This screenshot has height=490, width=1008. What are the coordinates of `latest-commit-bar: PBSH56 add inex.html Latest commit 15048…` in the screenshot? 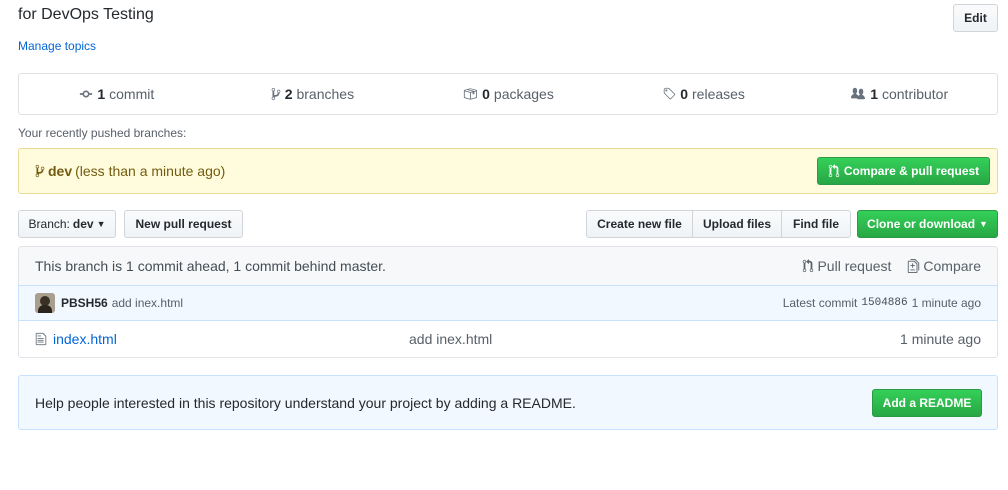 It's located at (508, 303).